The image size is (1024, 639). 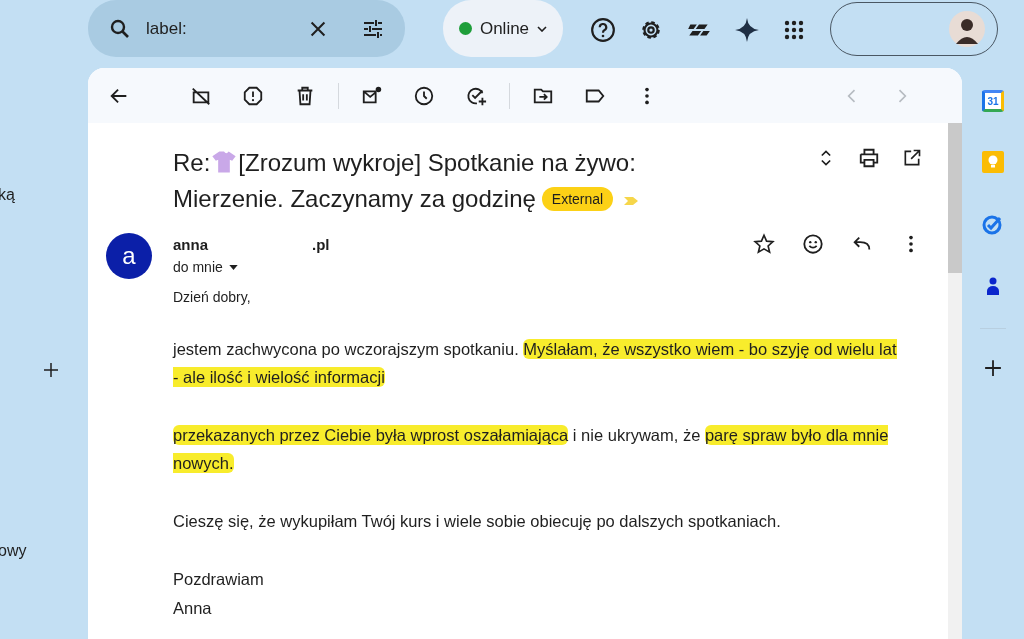 I want to click on help-icon, so click(x=603, y=30).